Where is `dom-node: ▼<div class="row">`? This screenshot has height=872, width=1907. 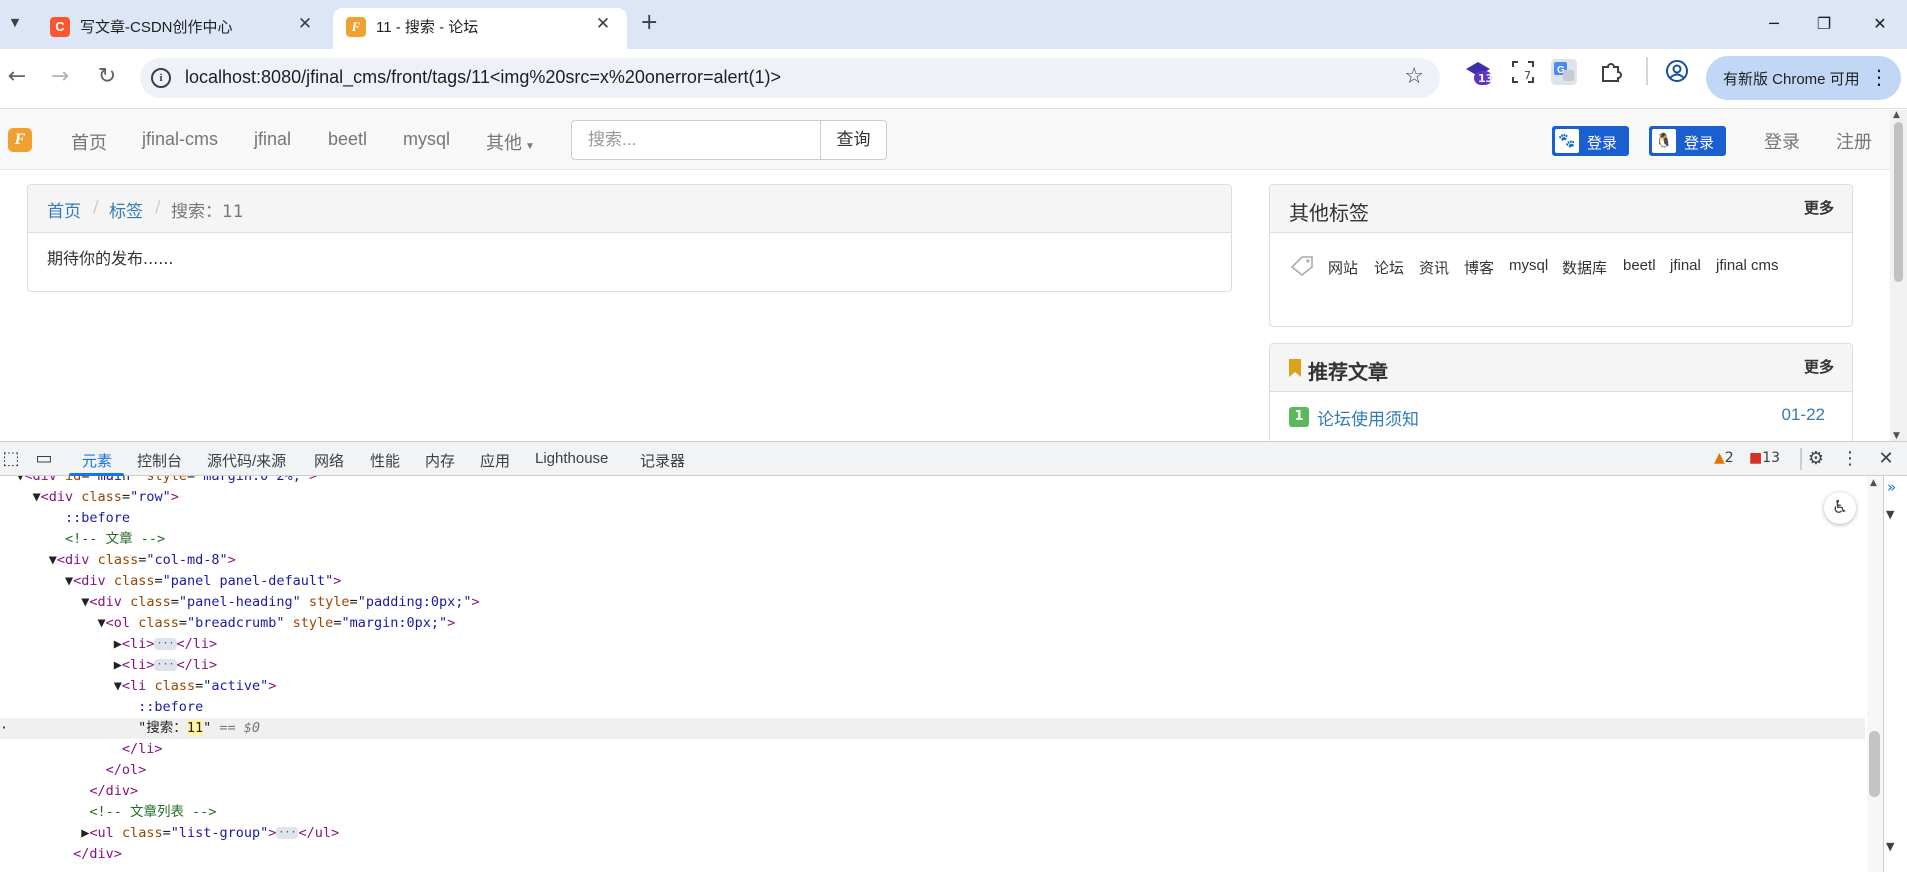
dom-node: ▼<div class="row"> is located at coordinates (932, 497).